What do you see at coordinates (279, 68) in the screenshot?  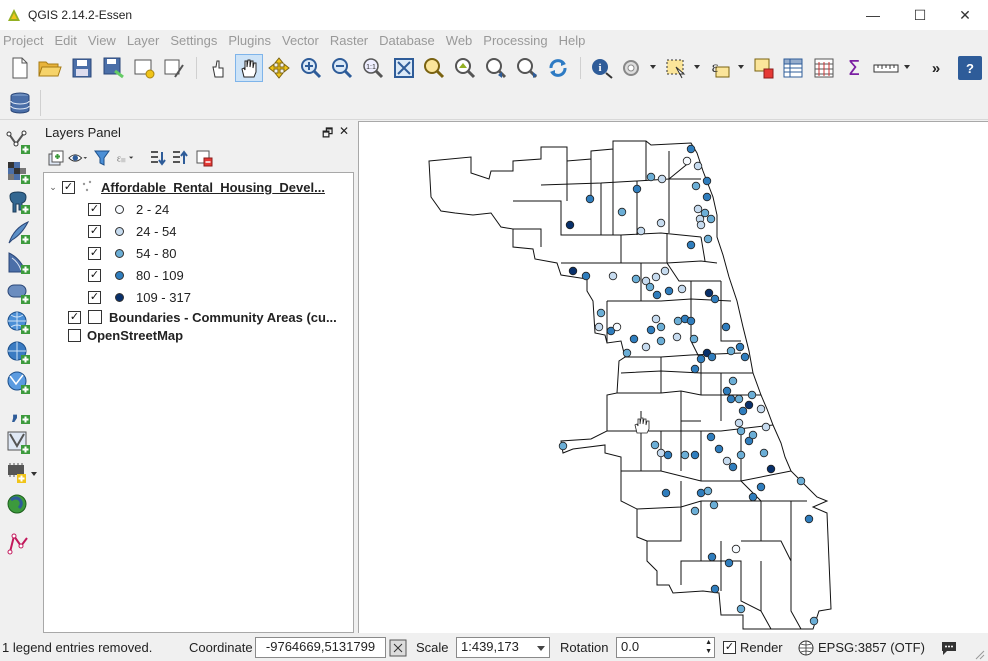 I see `pan-to-selection-button` at bounding box center [279, 68].